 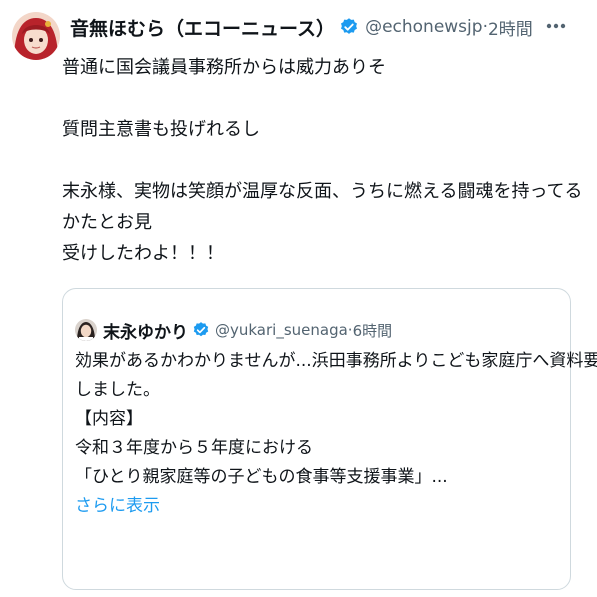 I want to click on tweet-header: 音無ほむら（エコーニュース） @echonewsjp · 2時間, so click(x=323, y=27).